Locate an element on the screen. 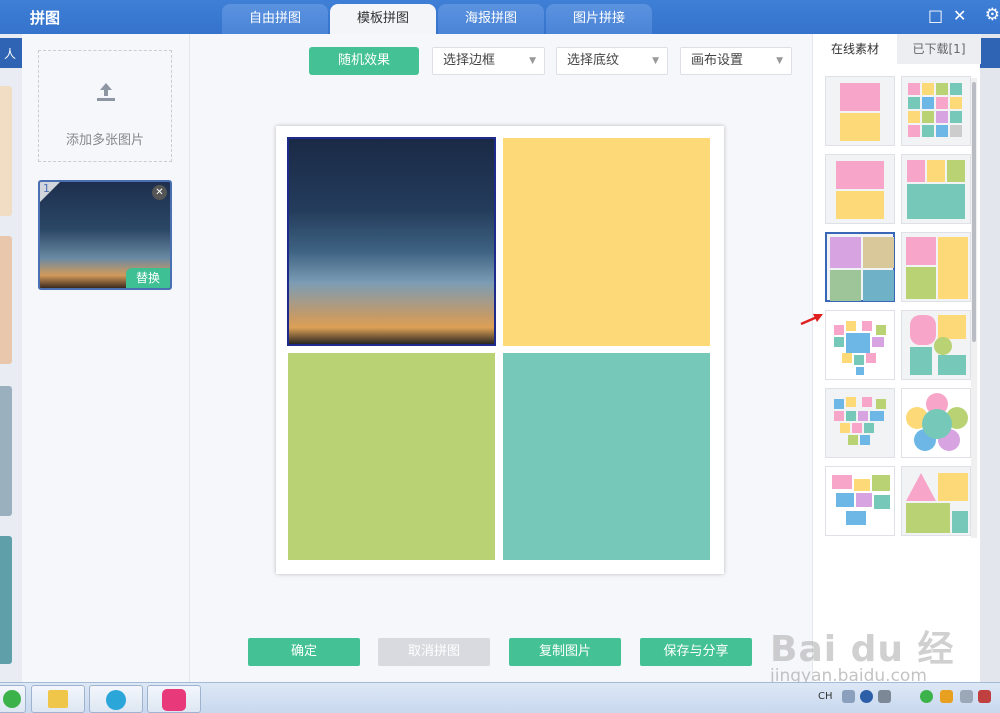 This screenshot has height=713, width=1000. cancel-collage-button: 取消拼图 is located at coordinates (434, 652).